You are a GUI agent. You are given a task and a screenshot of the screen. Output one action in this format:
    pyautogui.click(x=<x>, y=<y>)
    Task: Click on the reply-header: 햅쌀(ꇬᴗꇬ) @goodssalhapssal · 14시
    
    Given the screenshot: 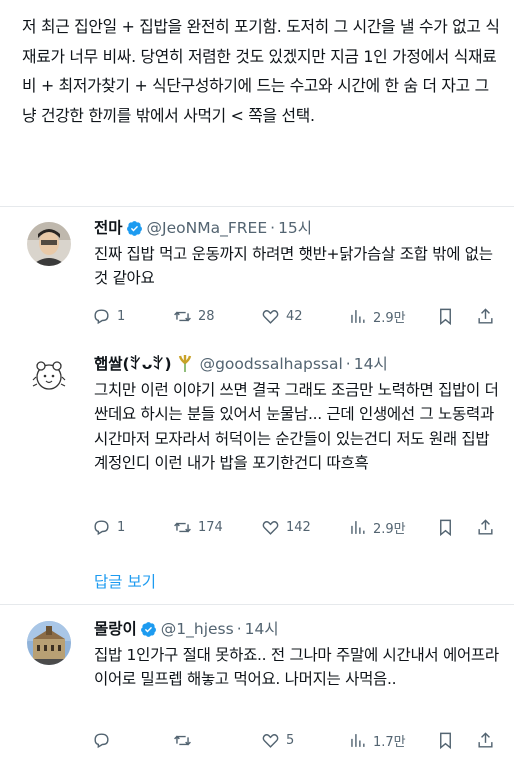 What is the action you would take?
    pyautogui.click(x=241, y=364)
    